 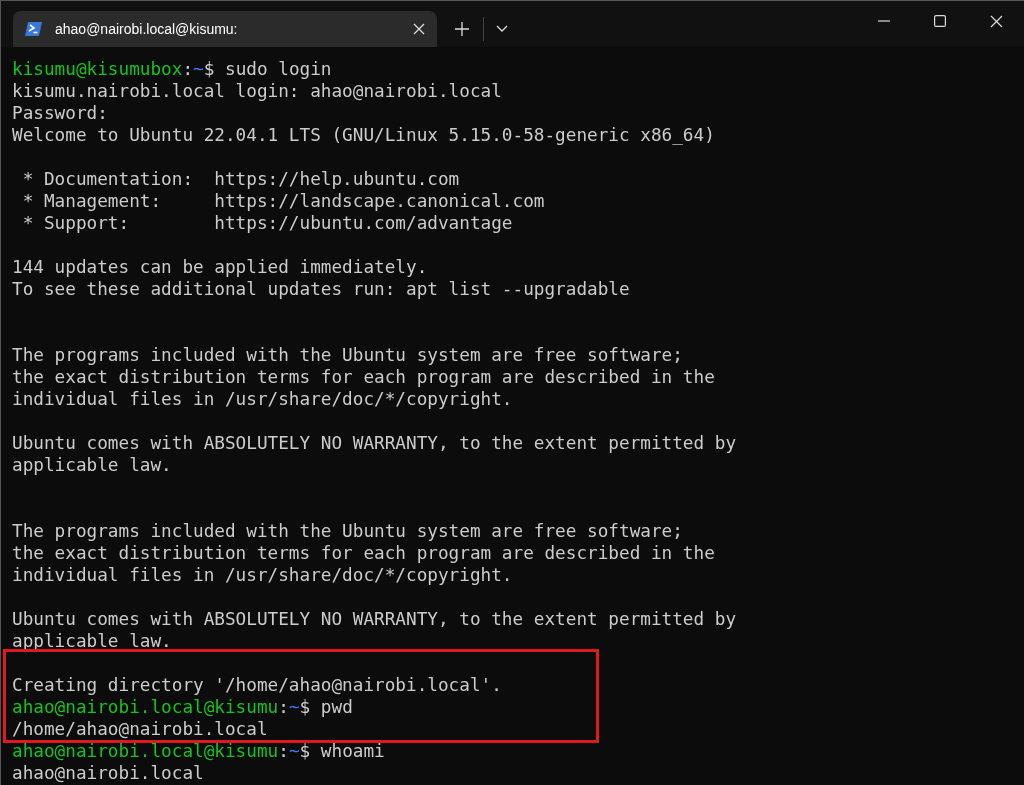 What do you see at coordinates (342, 751) in the screenshot?
I see `command-text: $ whoami` at bounding box center [342, 751].